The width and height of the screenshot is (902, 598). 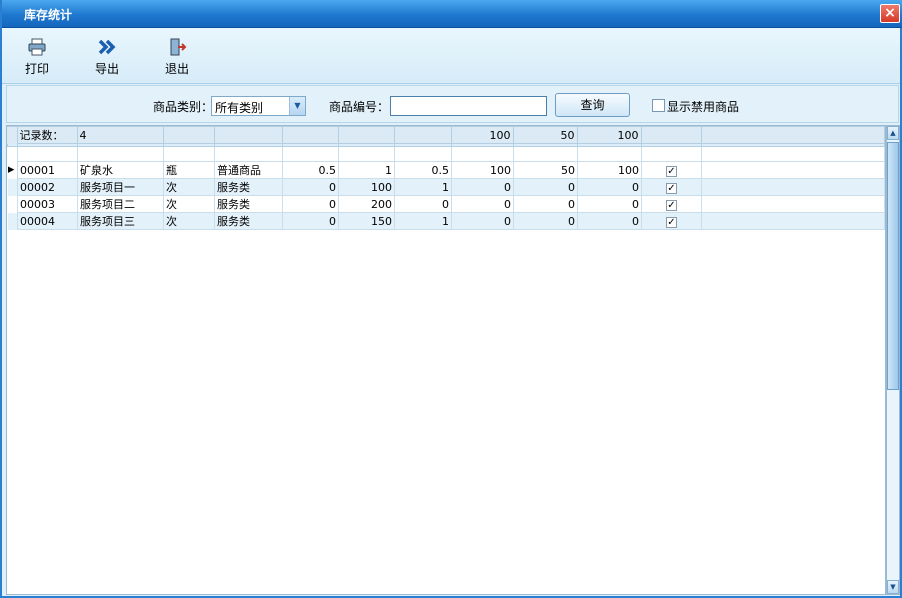 What do you see at coordinates (248, 170) in the screenshot?
I see `table-cell: 普通商品` at bounding box center [248, 170].